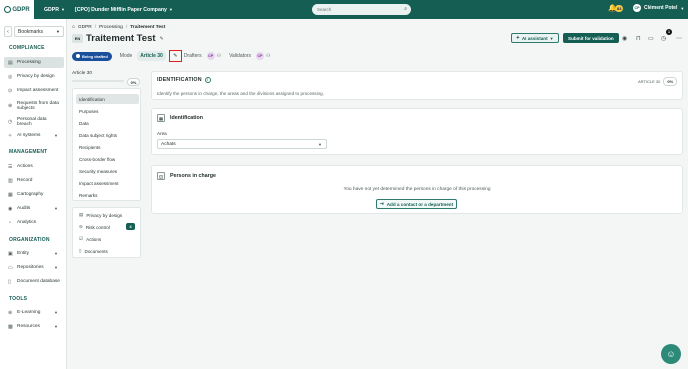 Image resolution: width=688 pixels, height=369 pixels. What do you see at coordinates (29, 312) in the screenshot?
I see `sidebar-item-label: E-Learning` at bounding box center [29, 312].